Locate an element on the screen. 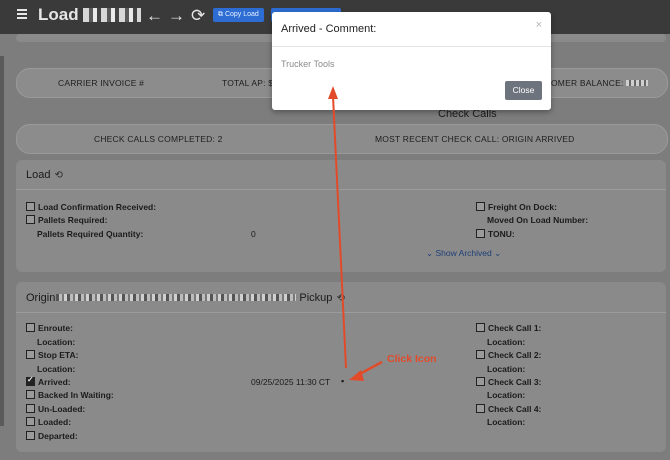 The width and height of the screenshot is (670, 460). click-icon-annotation: Click Icon is located at coordinates (412, 359).